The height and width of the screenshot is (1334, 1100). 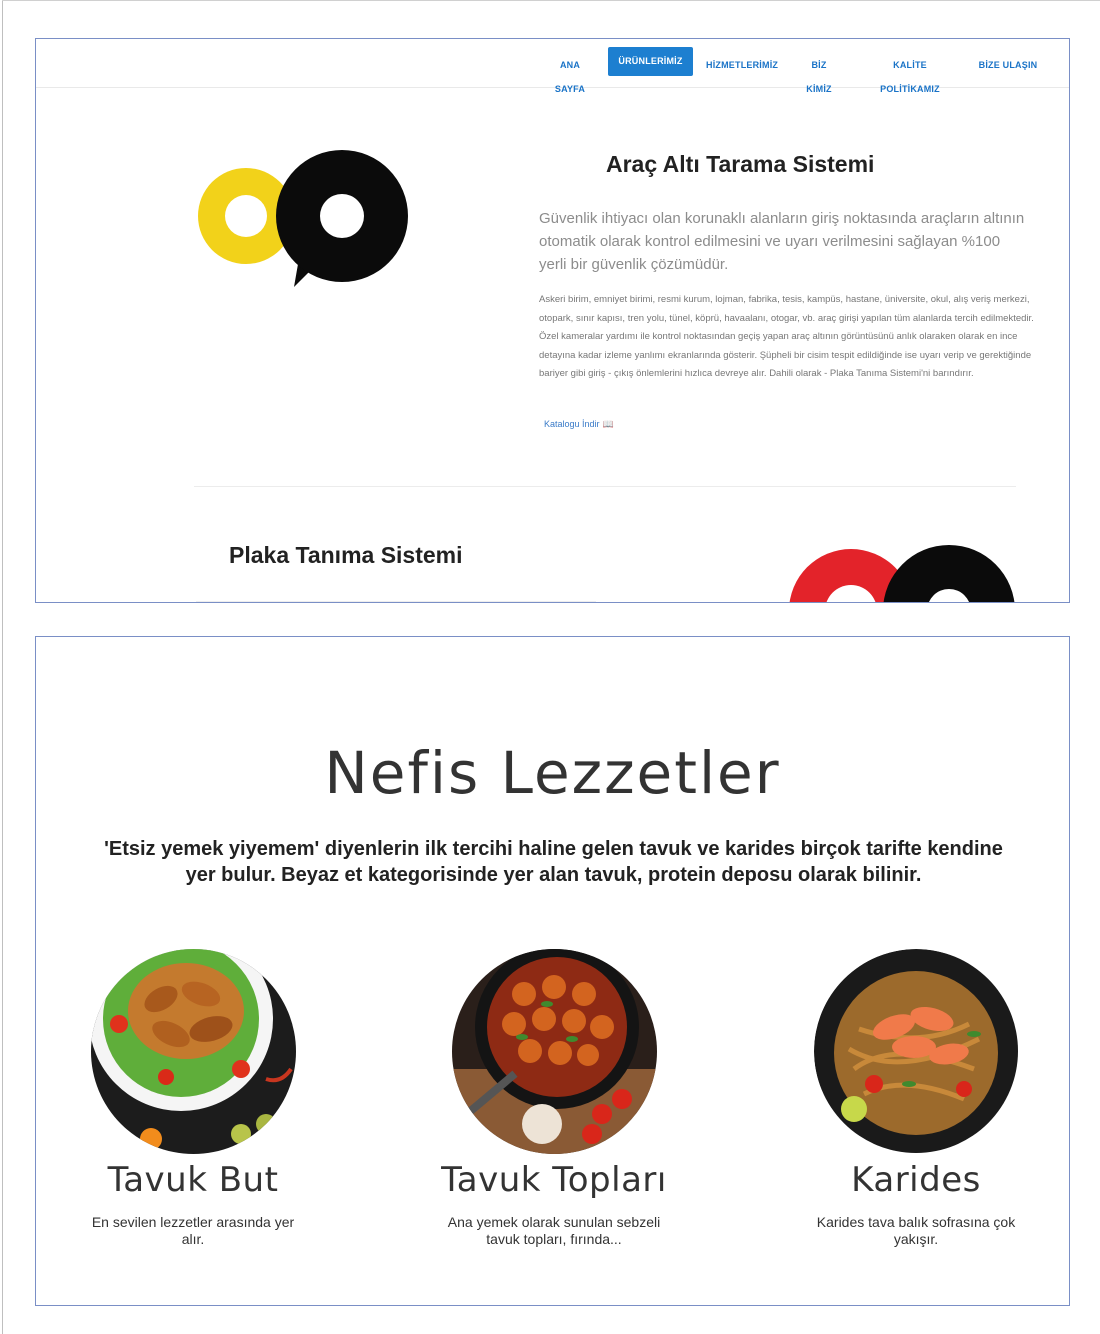 What do you see at coordinates (608, 424) in the screenshot?
I see `book-icon: 📖` at bounding box center [608, 424].